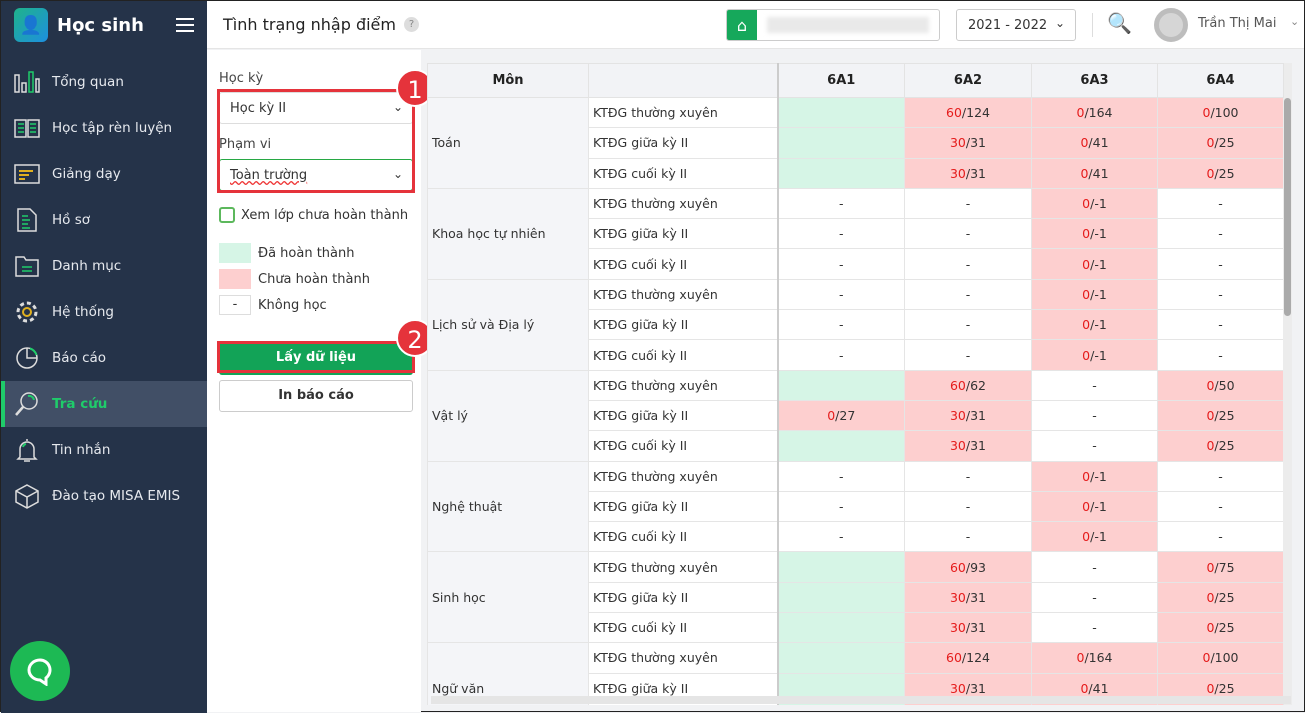 The width and height of the screenshot is (1305, 713). I want to click on sidebar-item-bao-cao: Báo cáo, so click(104, 358).